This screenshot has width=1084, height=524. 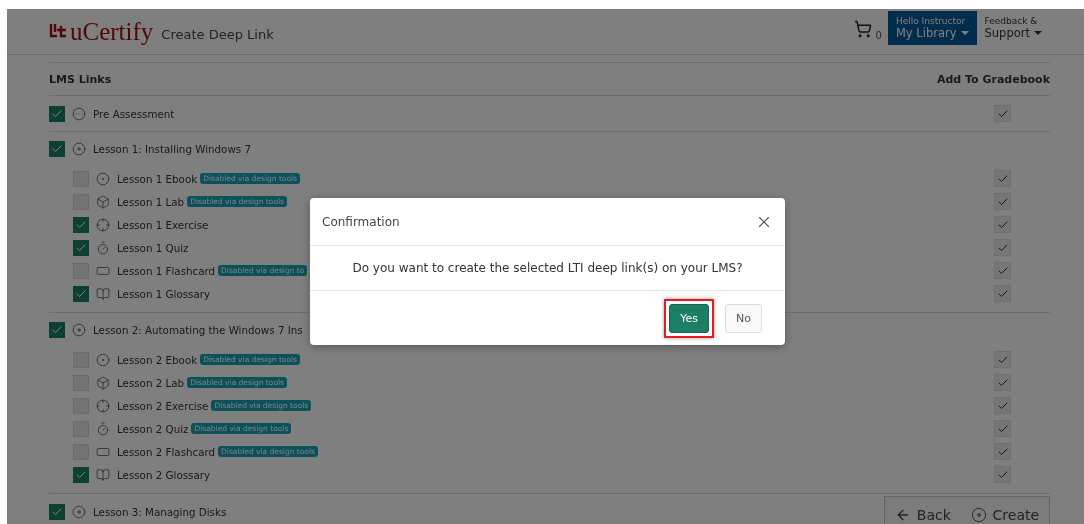 What do you see at coordinates (198, 329) in the screenshot?
I see `item-title: Lesson 2: Automating the Windows 7 Ins` at bounding box center [198, 329].